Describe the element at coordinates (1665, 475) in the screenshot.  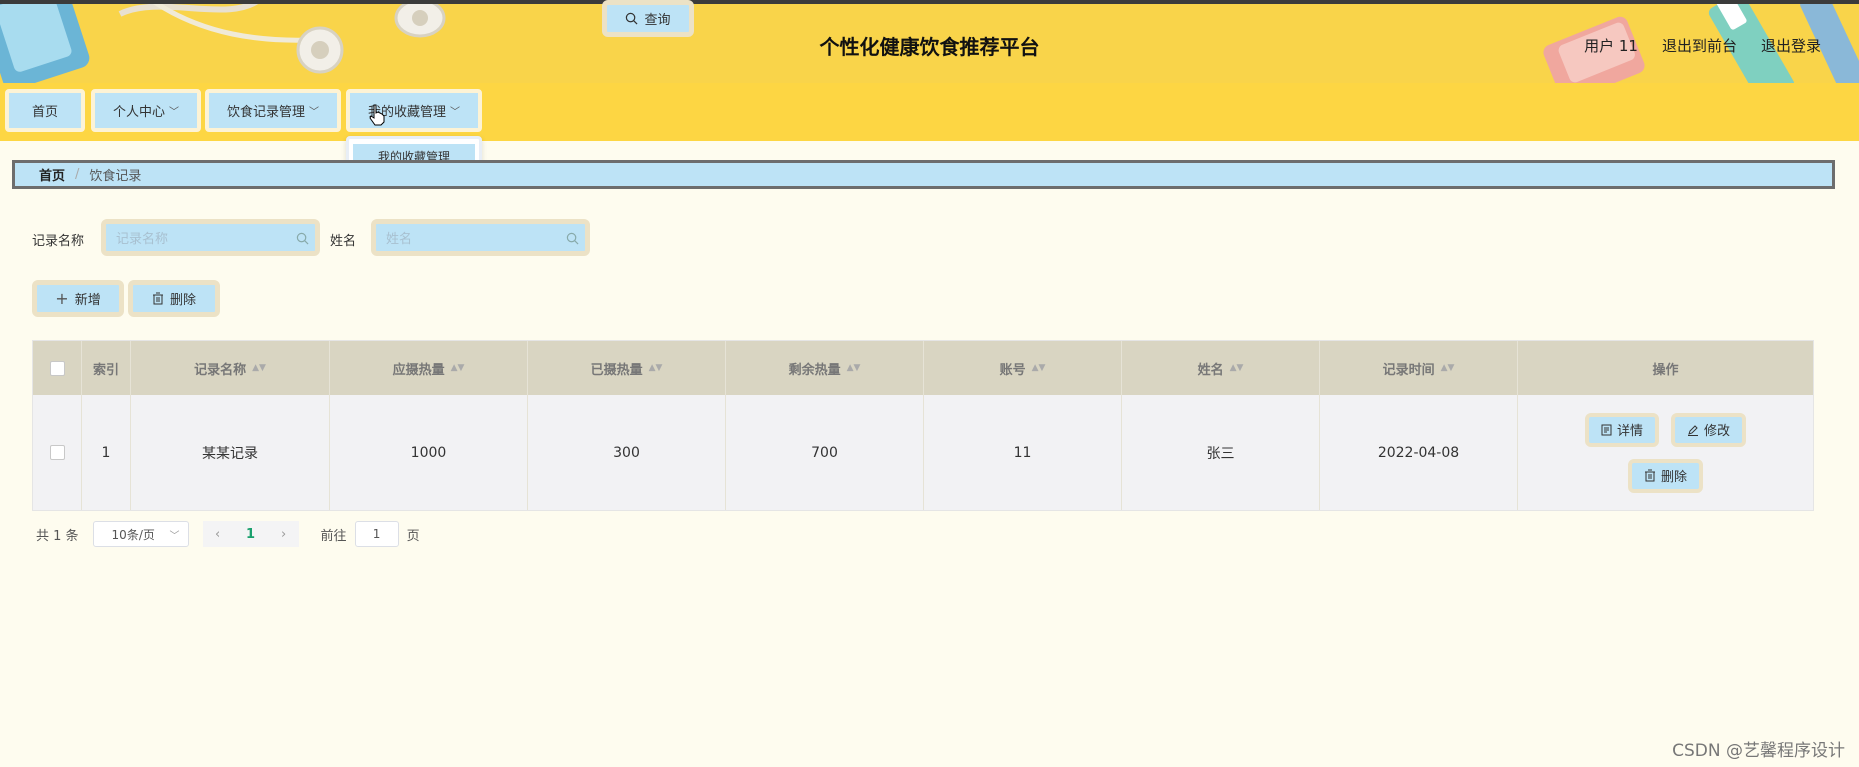
I see `row-delete-button: 删除` at that location.